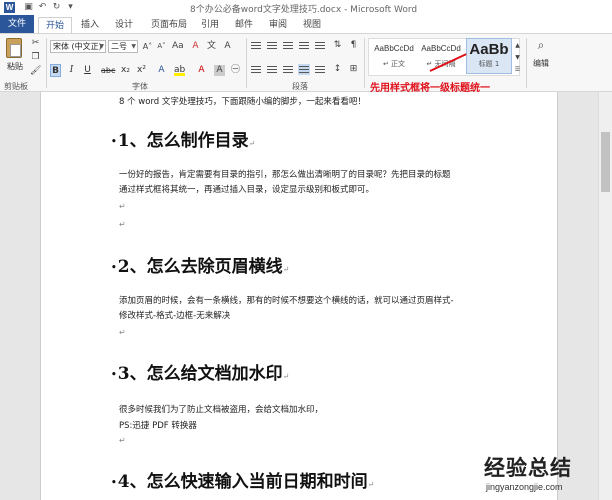 The height and width of the screenshot is (500, 612). What do you see at coordinates (35, 43) in the screenshot?
I see `cut-icon: ✂` at bounding box center [35, 43].